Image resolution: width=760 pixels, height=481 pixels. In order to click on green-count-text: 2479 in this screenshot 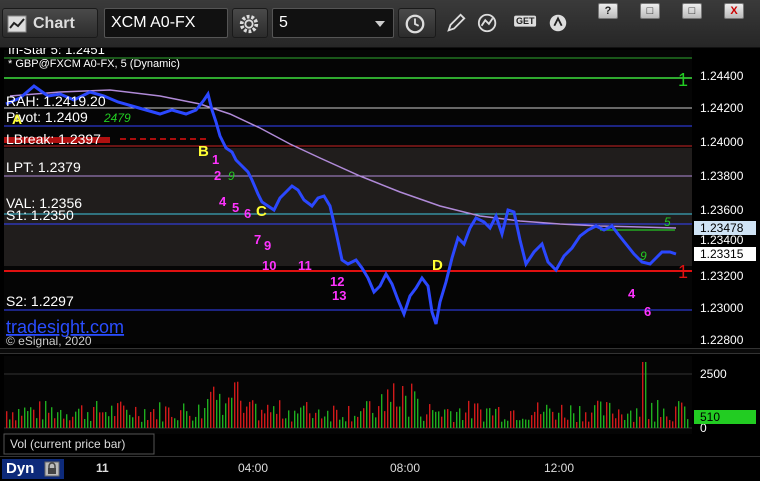, I will do `click(117, 118)`.